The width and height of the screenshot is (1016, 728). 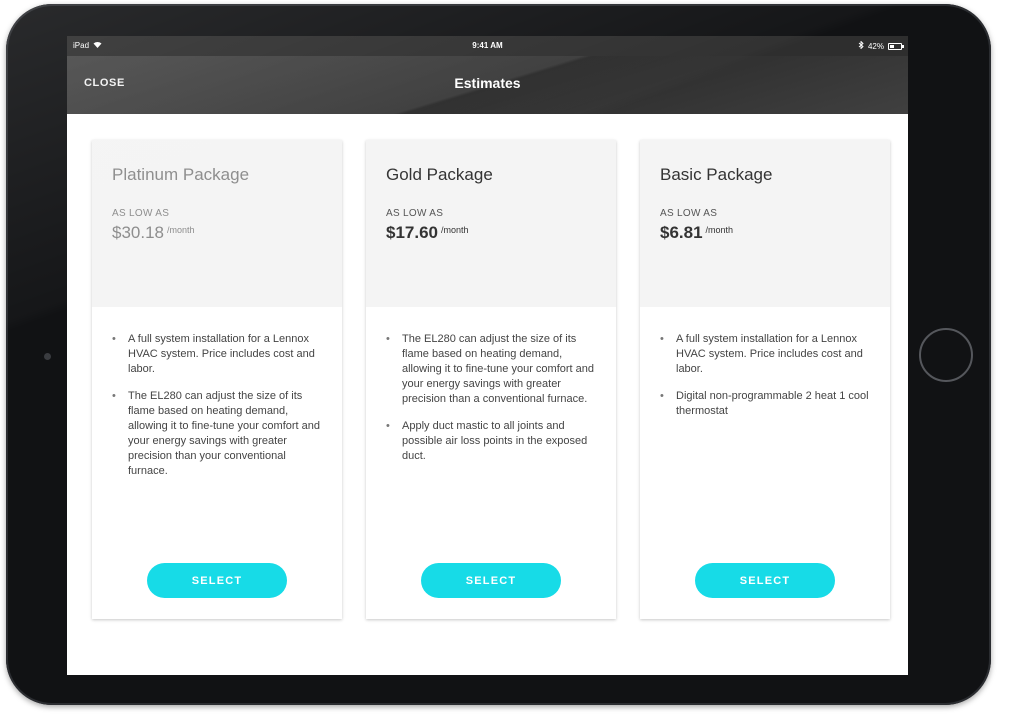 I want to click on card-header: Gold Package AS LOW AS $17.60/month, so click(x=491, y=223).